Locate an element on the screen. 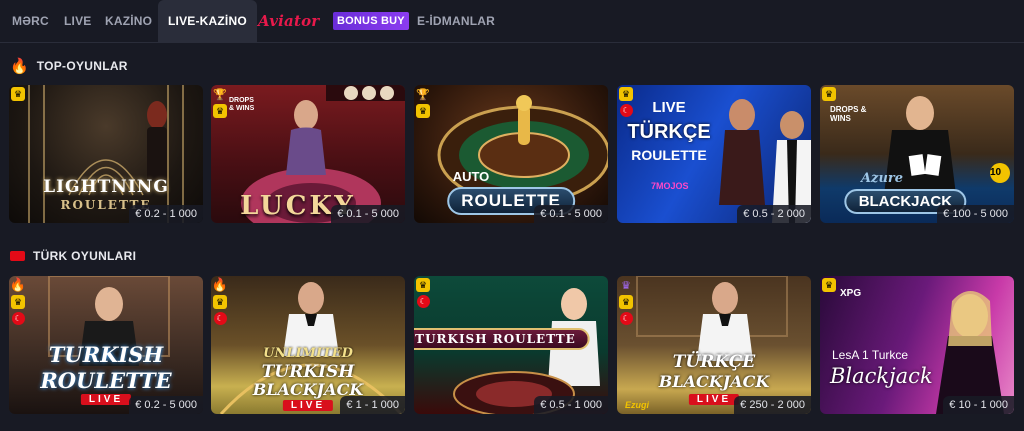 The image size is (1024, 431). nav-item-live: LIVE is located at coordinates (77, 21).